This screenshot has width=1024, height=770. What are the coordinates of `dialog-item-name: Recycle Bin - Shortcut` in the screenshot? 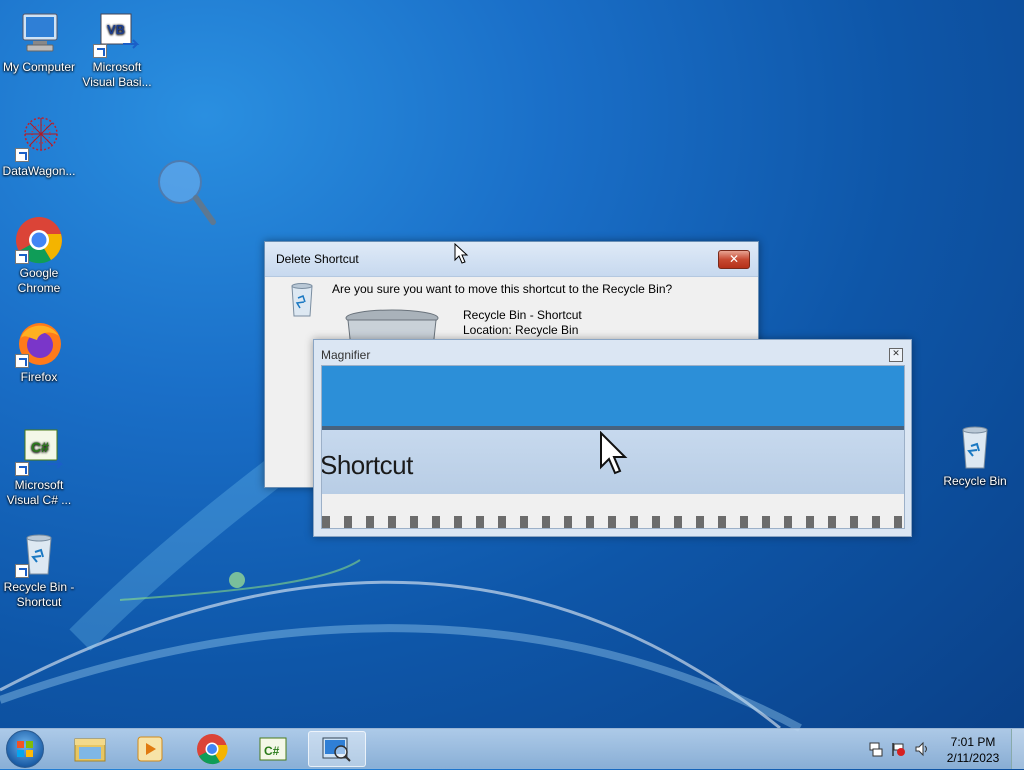 It's located at (522, 315).